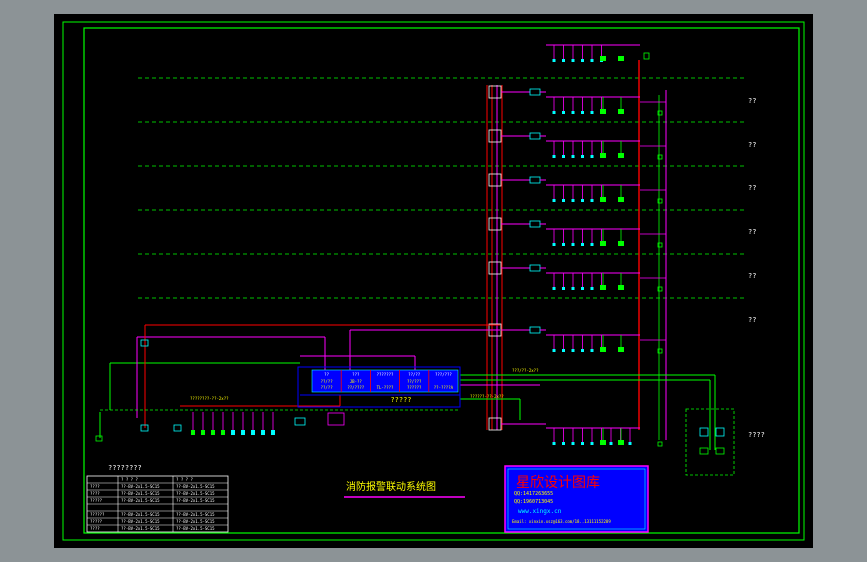 The width and height of the screenshot is (867, 562). Describe the element at coordinates (326, 374) in the screenshot. I see `module-name: ??` at that location.